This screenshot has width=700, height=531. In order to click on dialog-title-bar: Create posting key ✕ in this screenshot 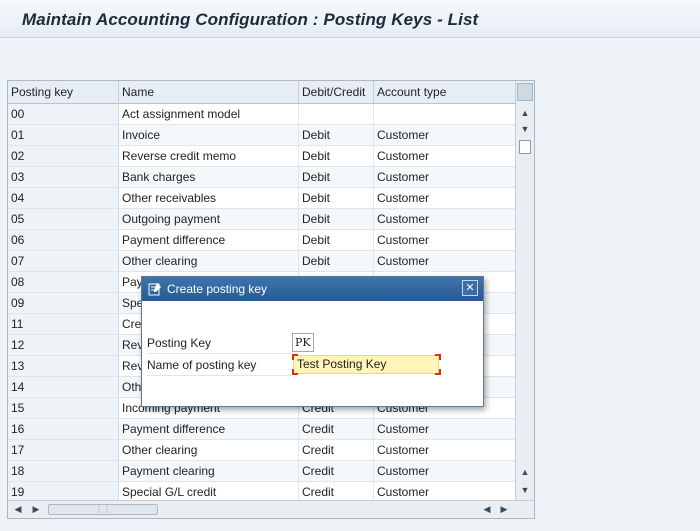, I will do `click(312, 289)`.